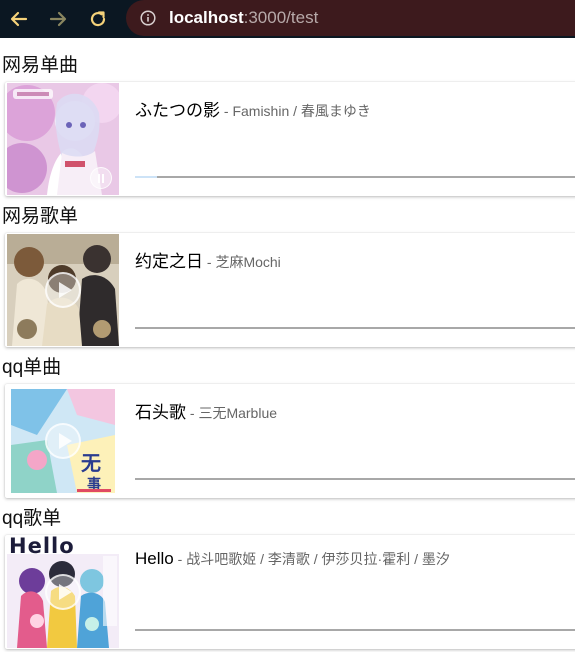 The height and width of the screenshot is (652, 575). What do you see at coordinates (32, 367) in the screenshot?
I see `section-title: qq单曲` at bounding box center [32, 367].